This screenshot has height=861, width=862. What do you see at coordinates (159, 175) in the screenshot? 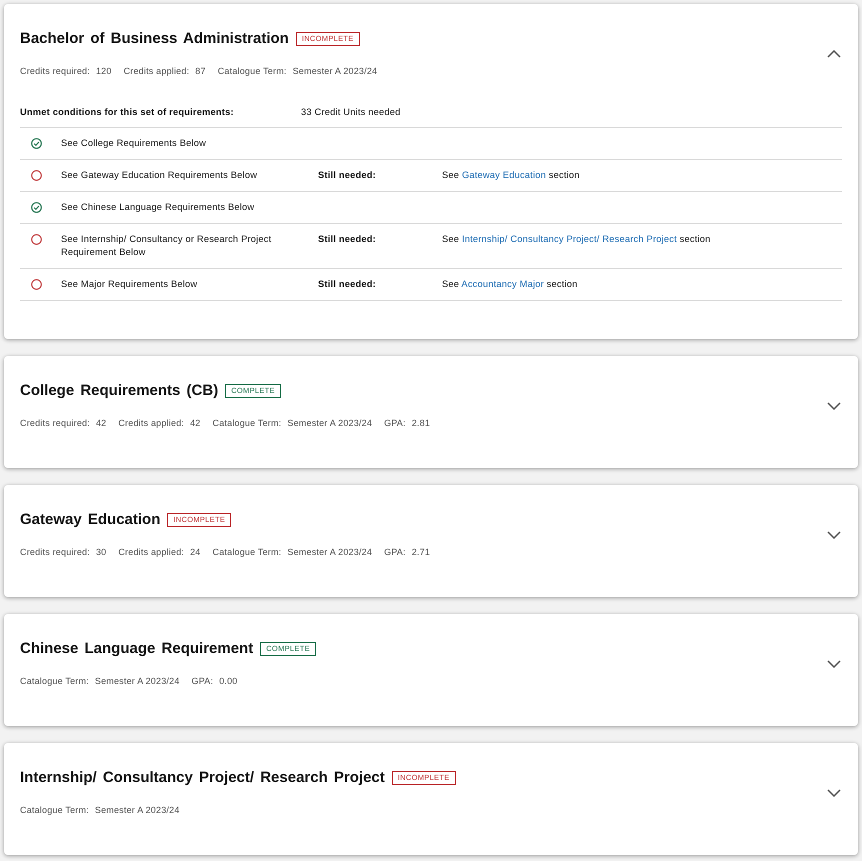
I see `requirement-text: See Gateway Education Requirements Below` at bounding box center [159, 175].